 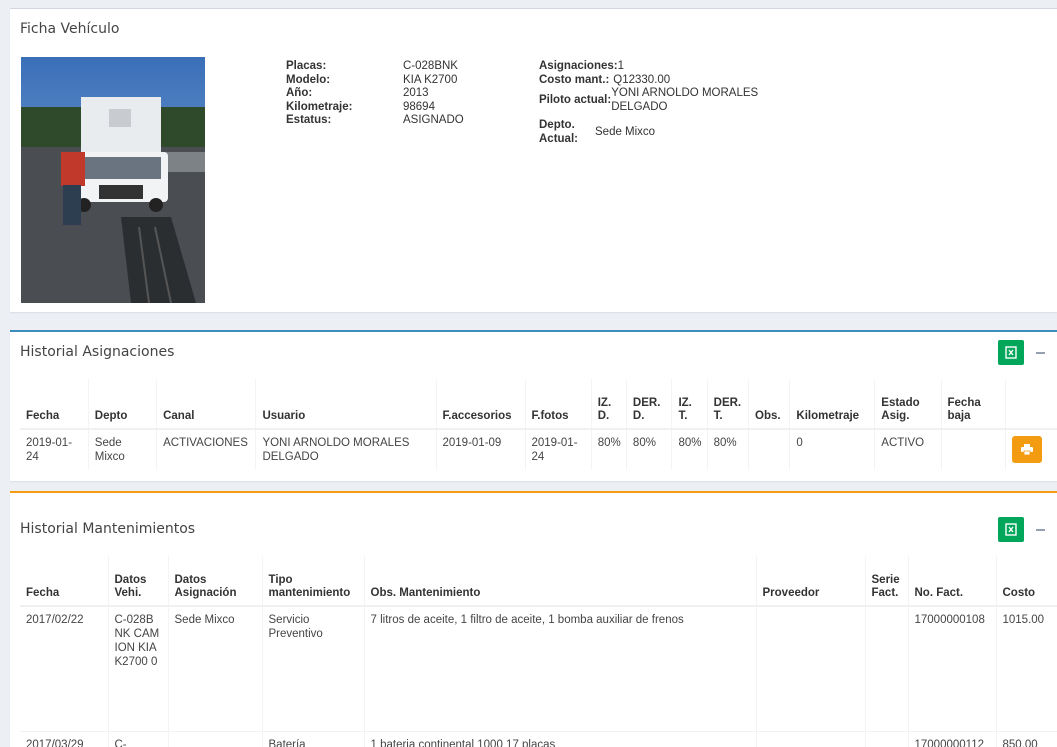 What do you see at coordinates (559, 581) in the screenshot?
I see `col-obs-mantenimiento: Obs. Mantenimiento` at bounding box center [559, 581].